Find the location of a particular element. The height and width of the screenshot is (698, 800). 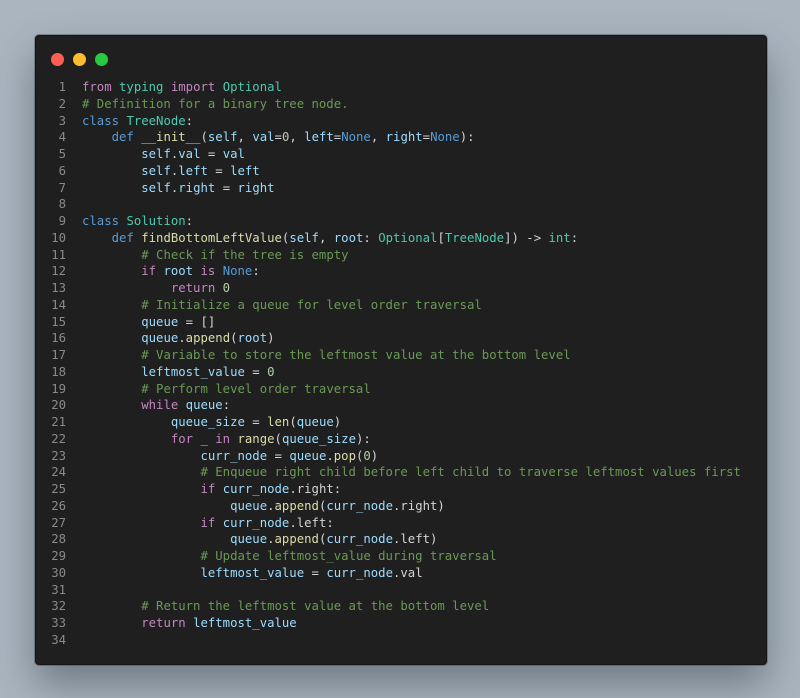

code-line: 21 queue_size = len(queue) is located at coordinates (401, 422).